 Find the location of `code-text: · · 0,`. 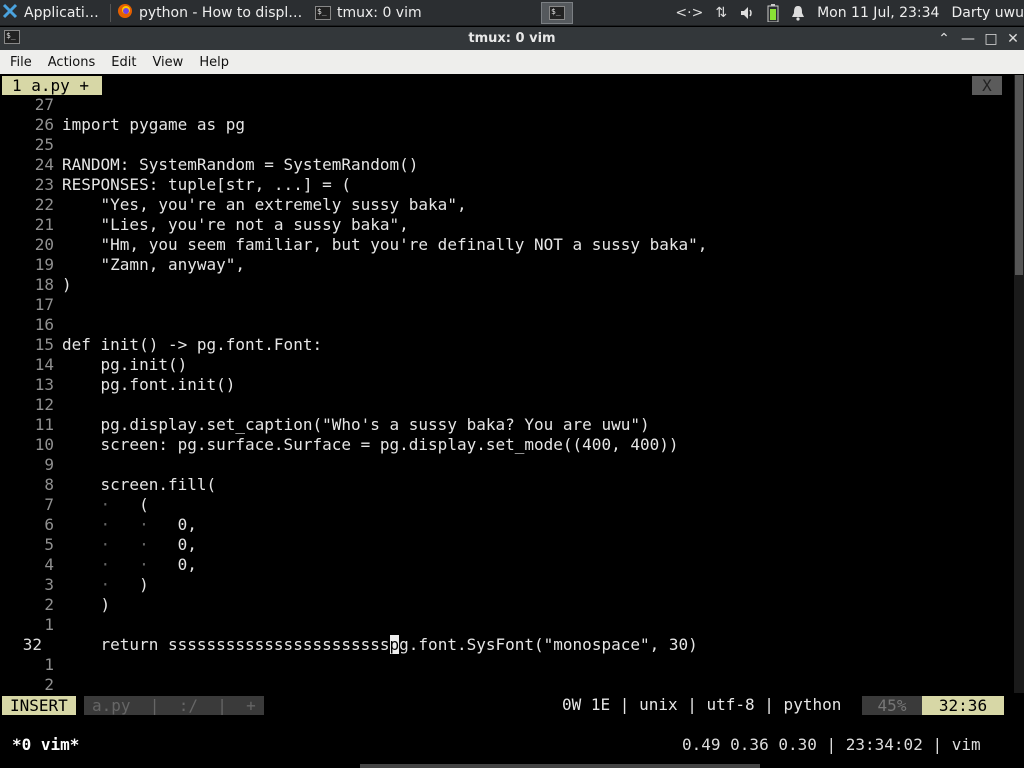

code-text: · · 0, is located at coordinates (148, 524).